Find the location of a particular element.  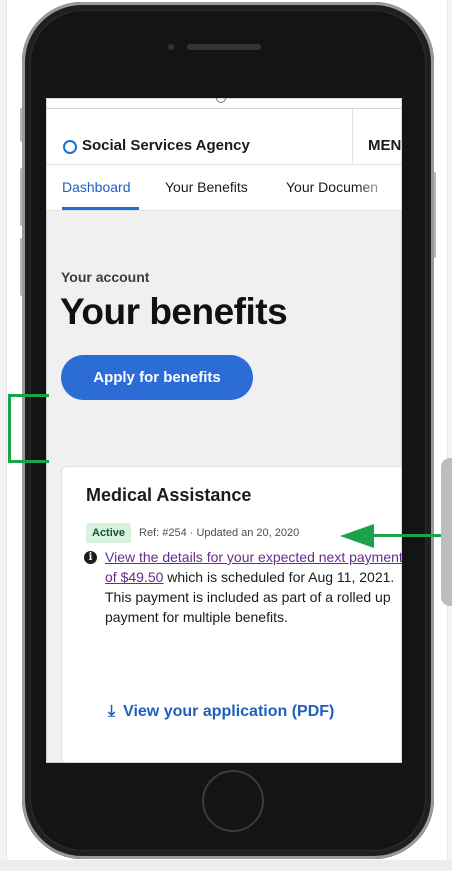

annotation-arrow-icon is located at coordinates (357, 536).